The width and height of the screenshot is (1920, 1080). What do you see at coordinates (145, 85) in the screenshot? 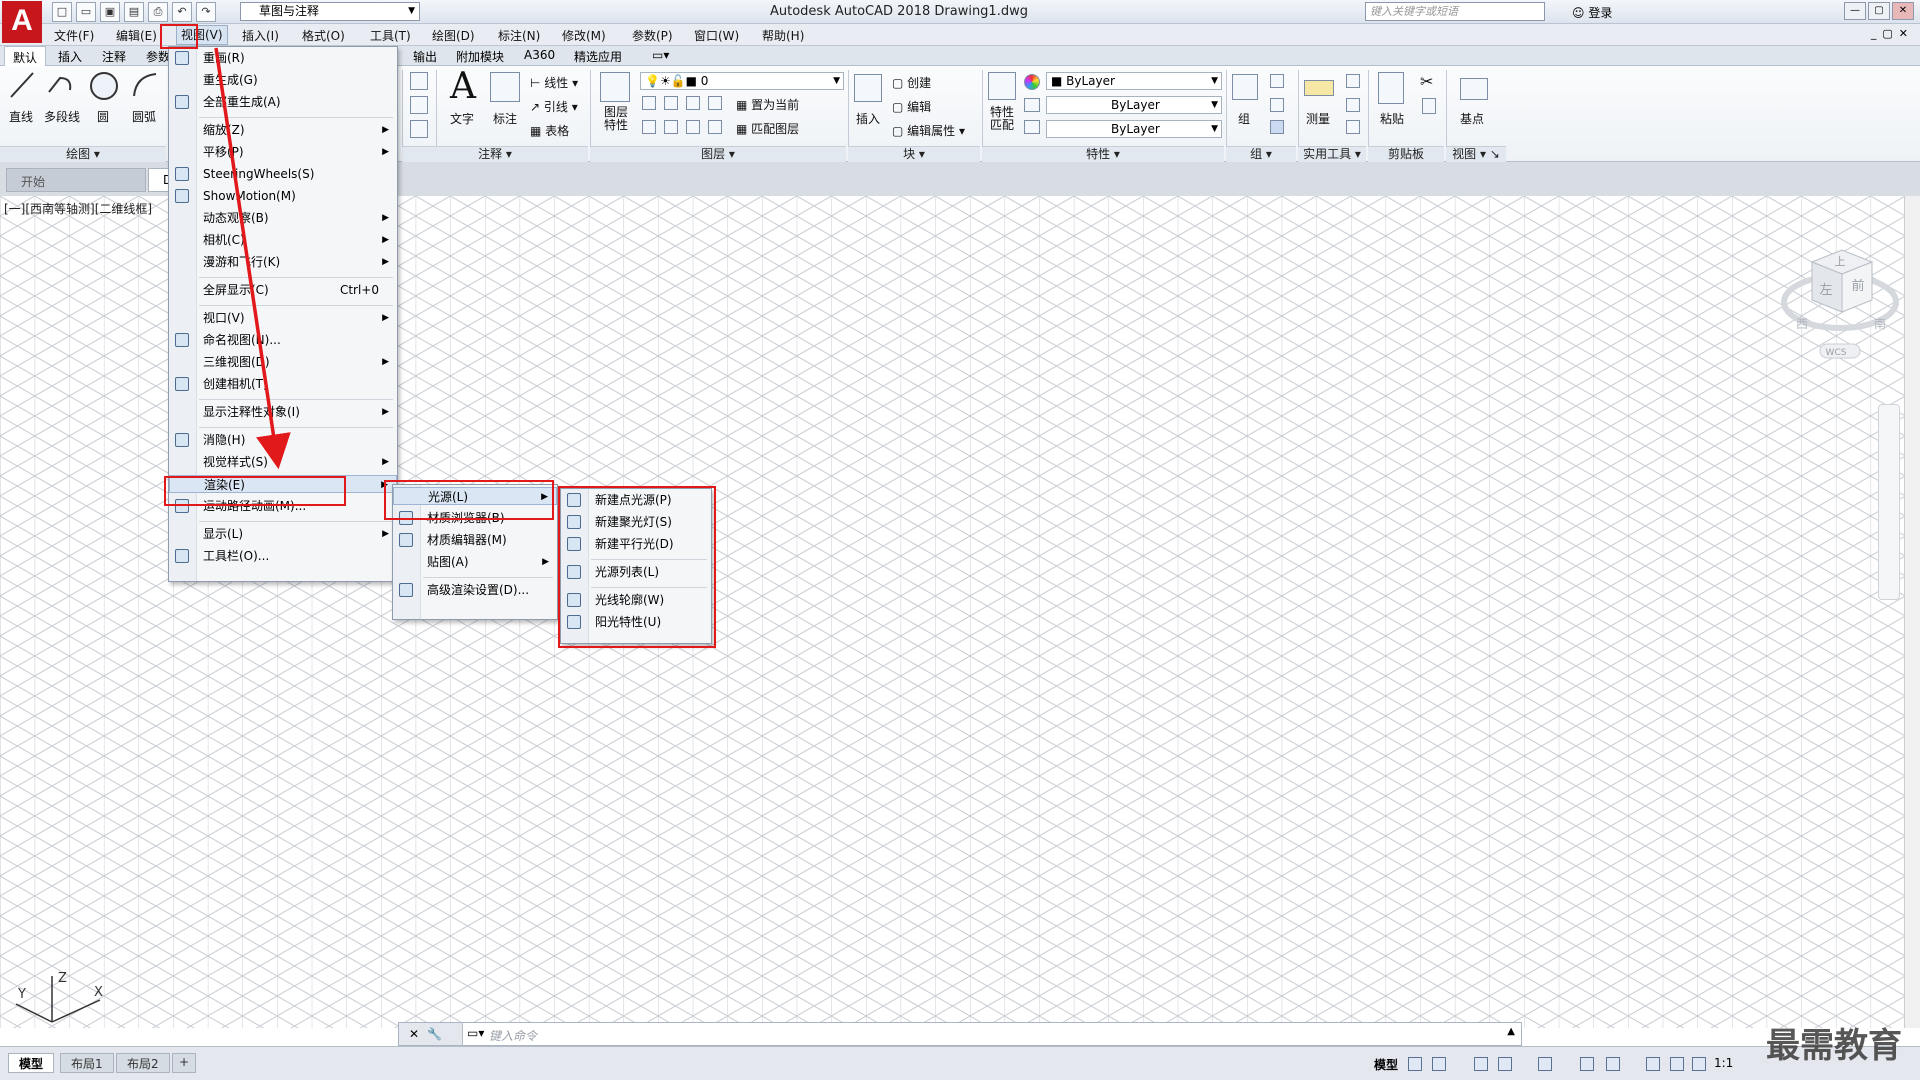
I see `arc-icon` at bounding box center [145, 85].